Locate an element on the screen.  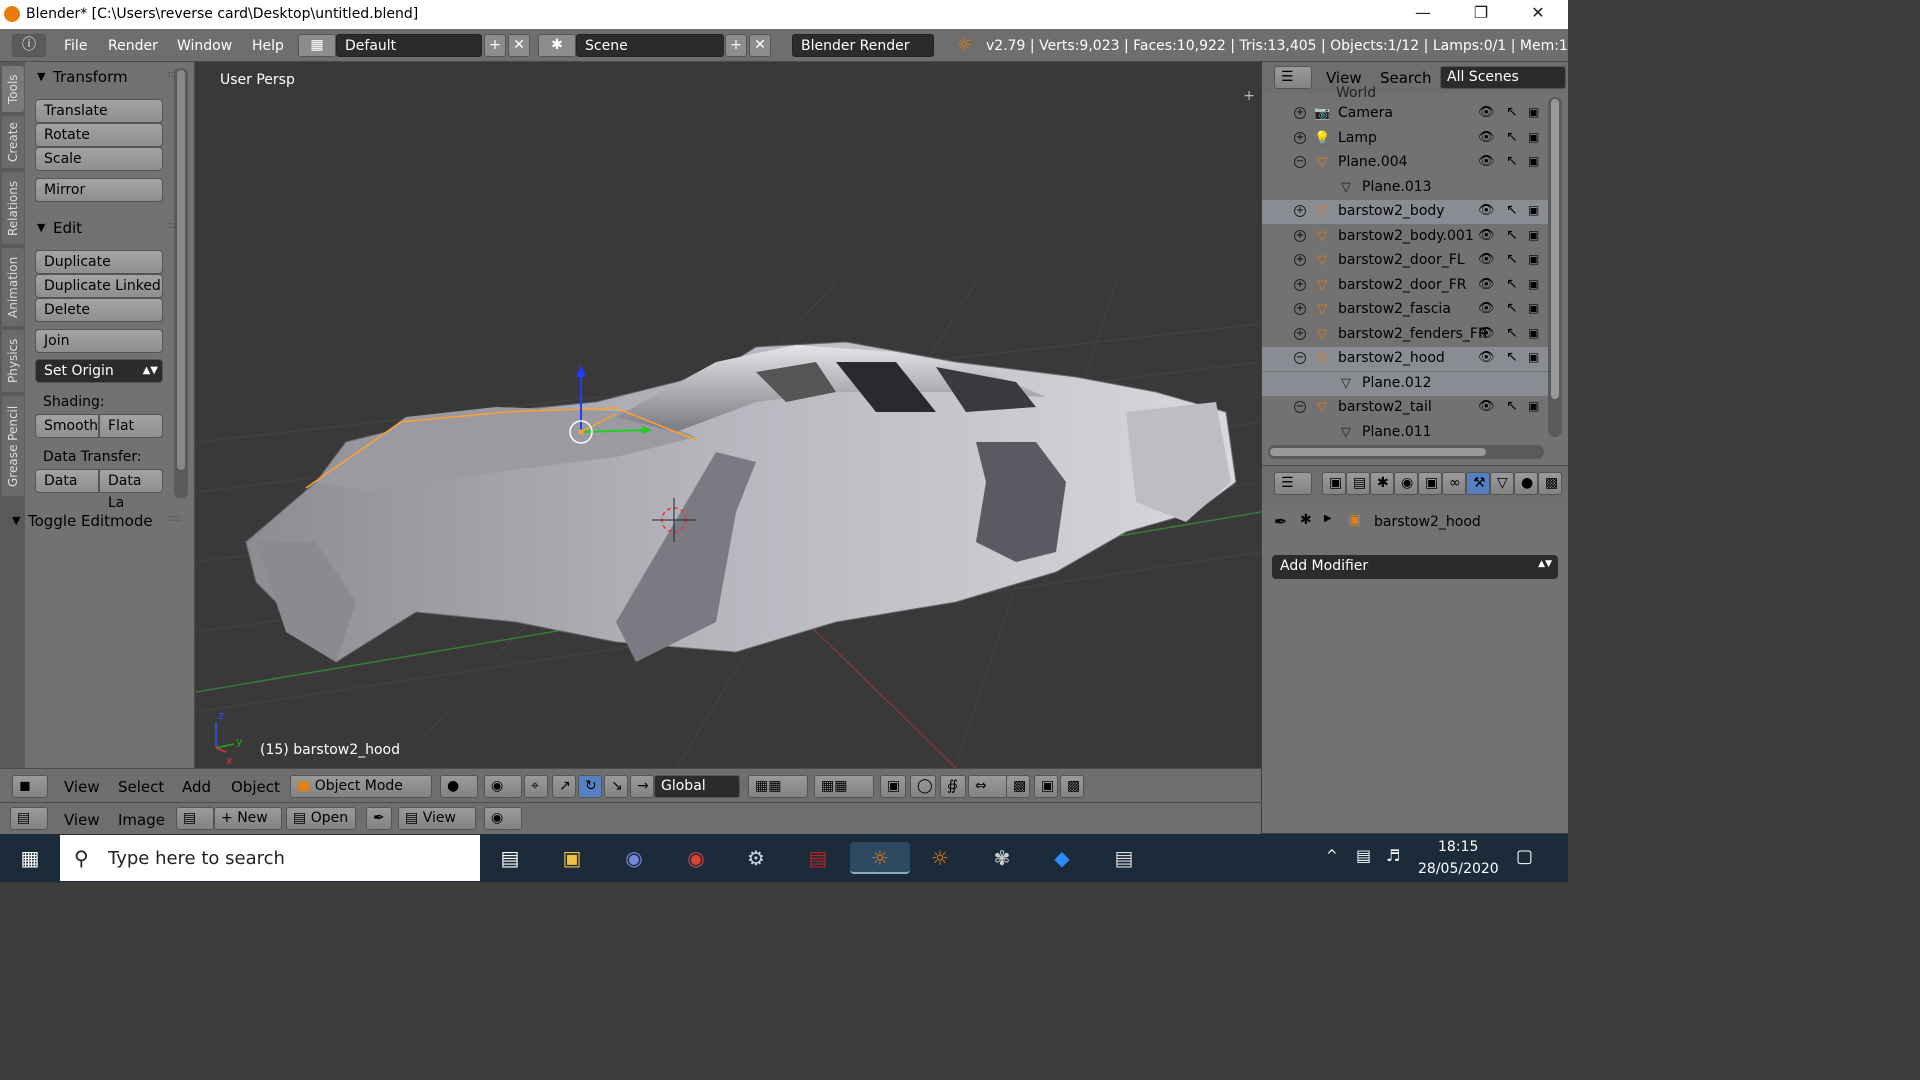
clock-date: 28/05/2020 is located at coordinates (1458, 869).